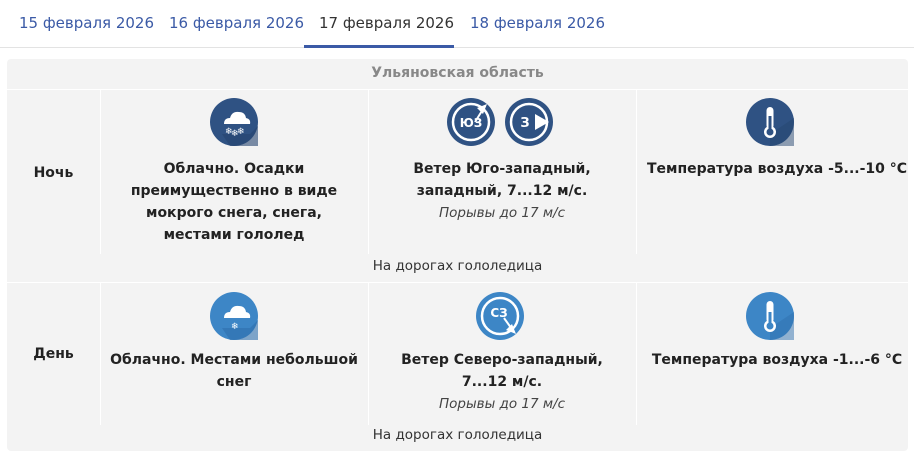 The width and height of the screenshot is (914, 458). I want to click on region-title: Ульяновская область, so click(457, 73).